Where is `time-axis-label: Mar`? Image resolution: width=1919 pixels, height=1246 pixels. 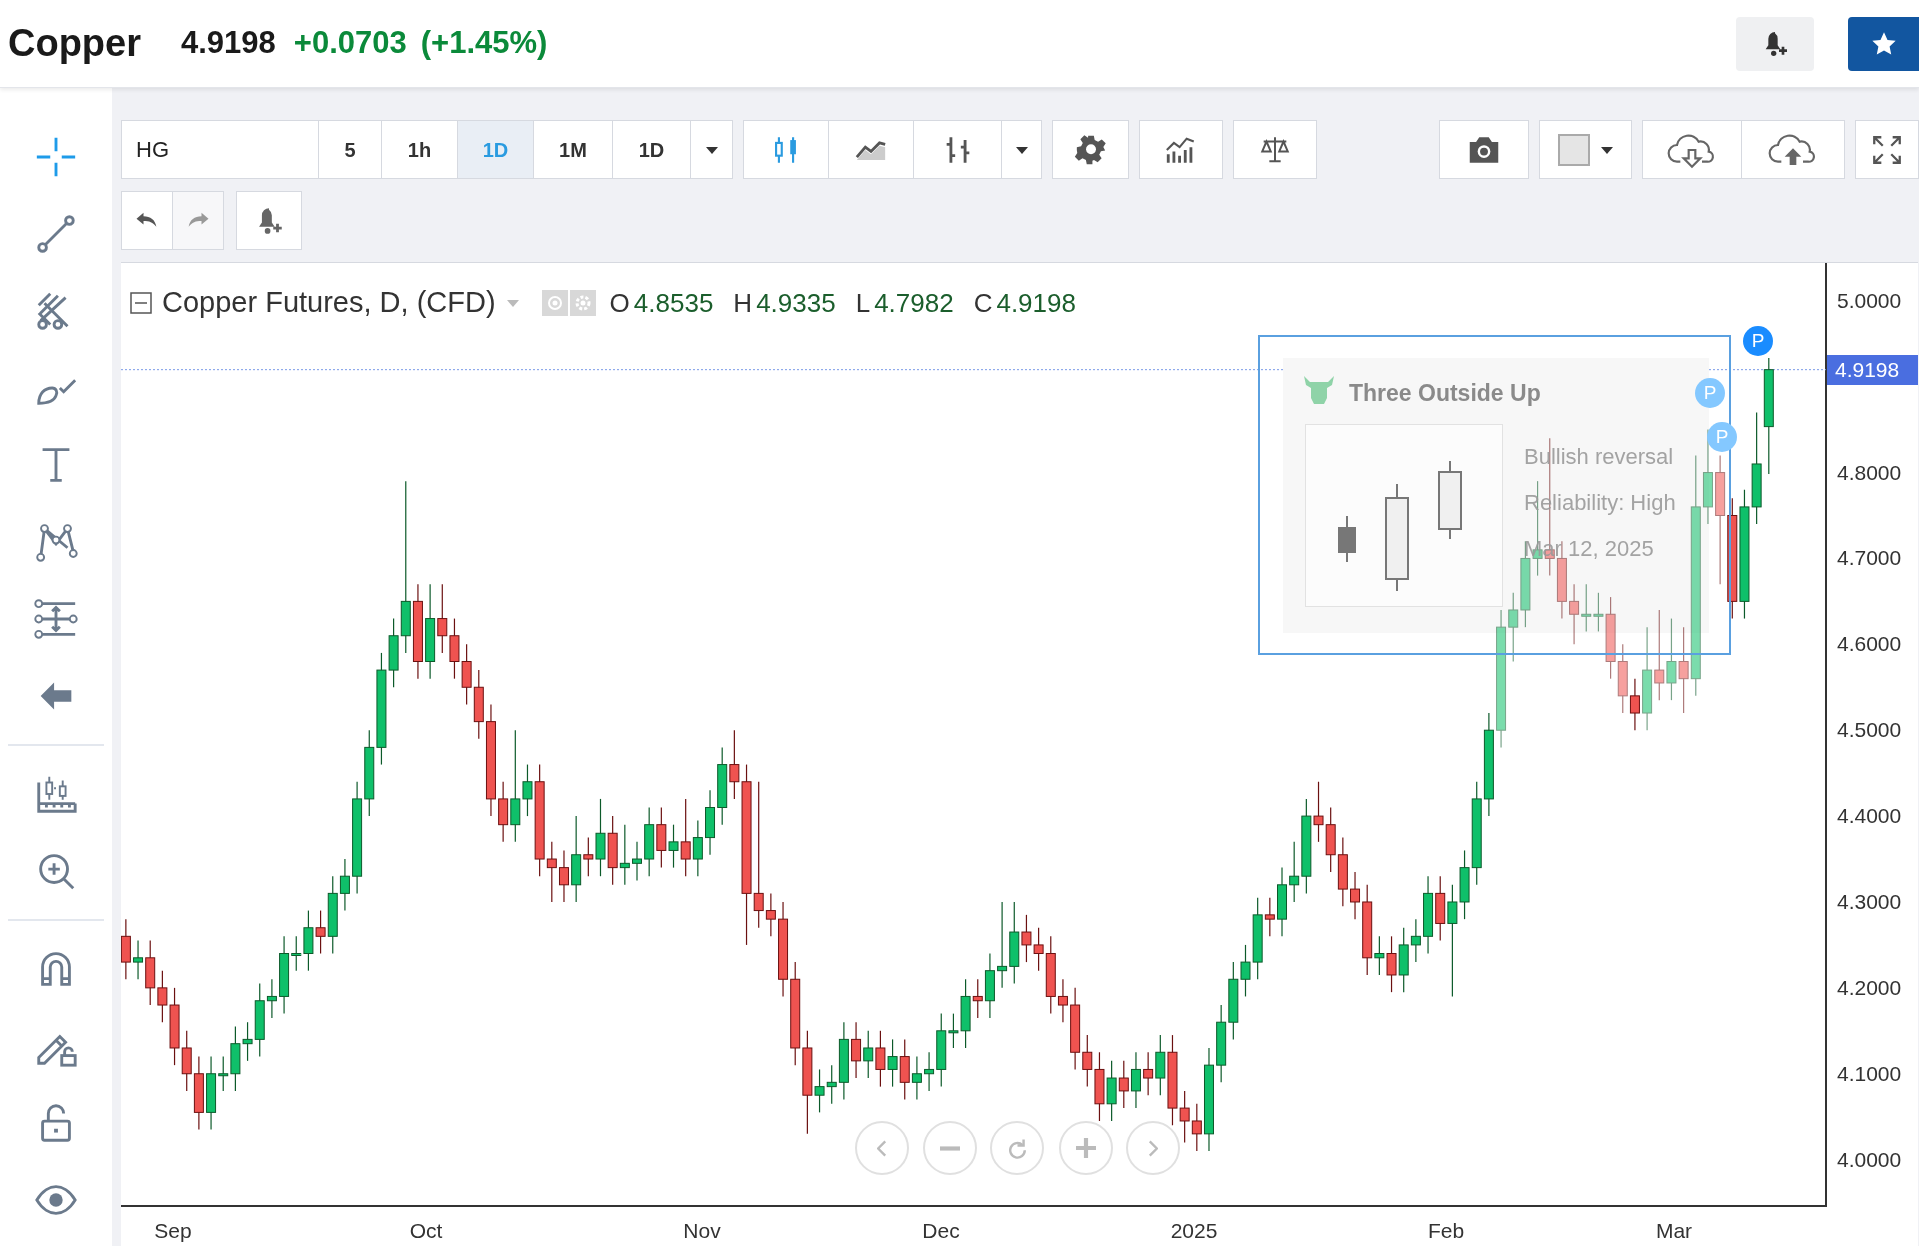 time-axis-label: Mar is located at coordinates (1674, 1231).